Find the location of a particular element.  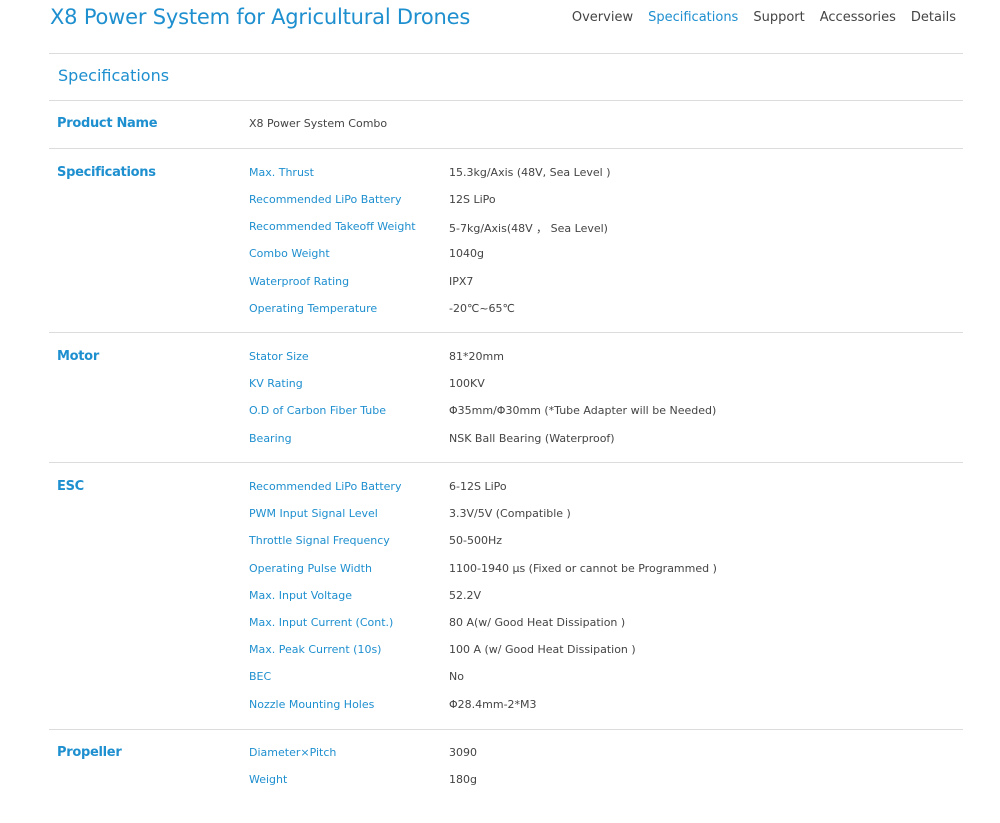

spec-key: Stator Size is located at coordinates (279, 356).